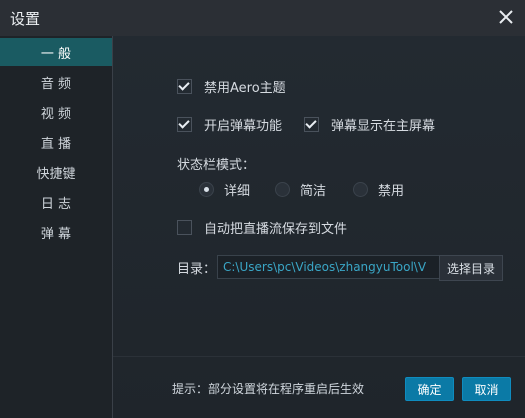 This screenshot has width=525, height=418. Describe the element at coordinates (330, 267) in the screenshot. I see `save-directory-field: C:\Users\pc\Videos\zhangyuTool\V` at that location.